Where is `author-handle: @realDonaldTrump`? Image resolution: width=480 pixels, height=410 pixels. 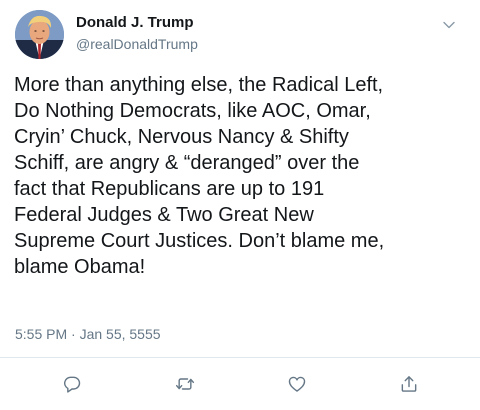 author-handle: @realDonaldTrump is located at coordinates (137, 44).